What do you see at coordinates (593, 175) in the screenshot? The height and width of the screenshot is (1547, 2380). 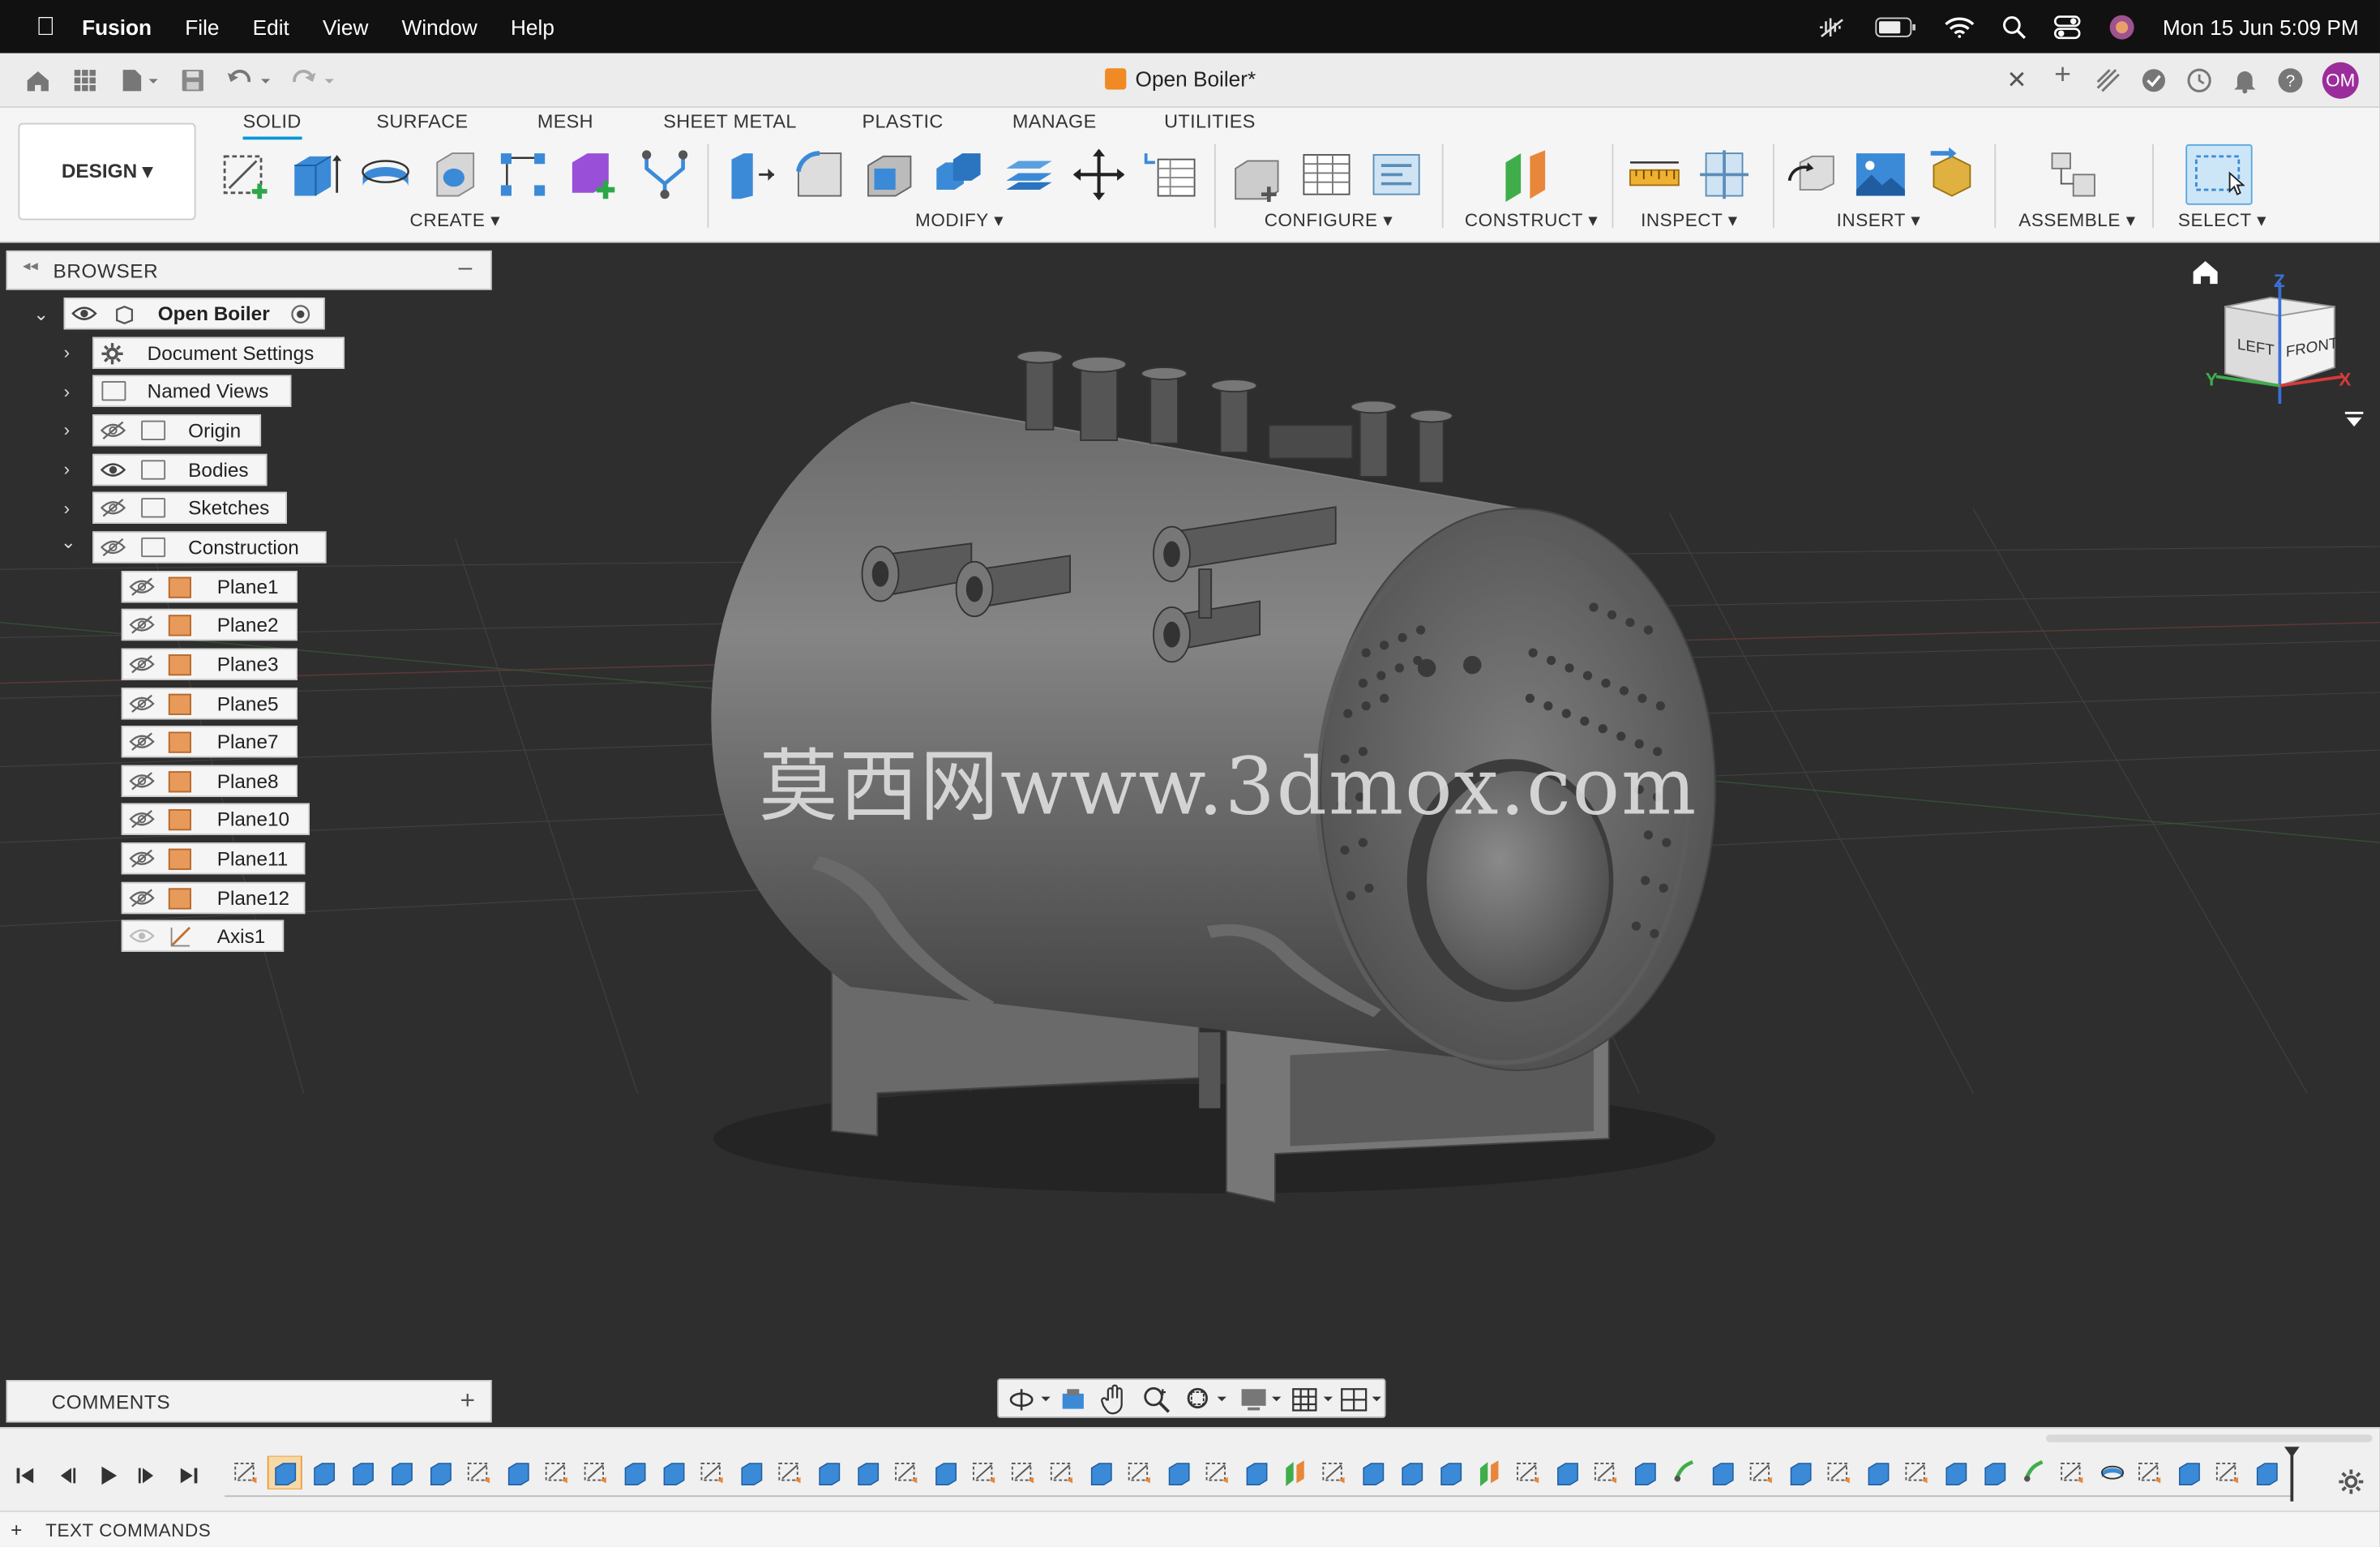 I see `create-form-icon` at bounding box center [593, 175].